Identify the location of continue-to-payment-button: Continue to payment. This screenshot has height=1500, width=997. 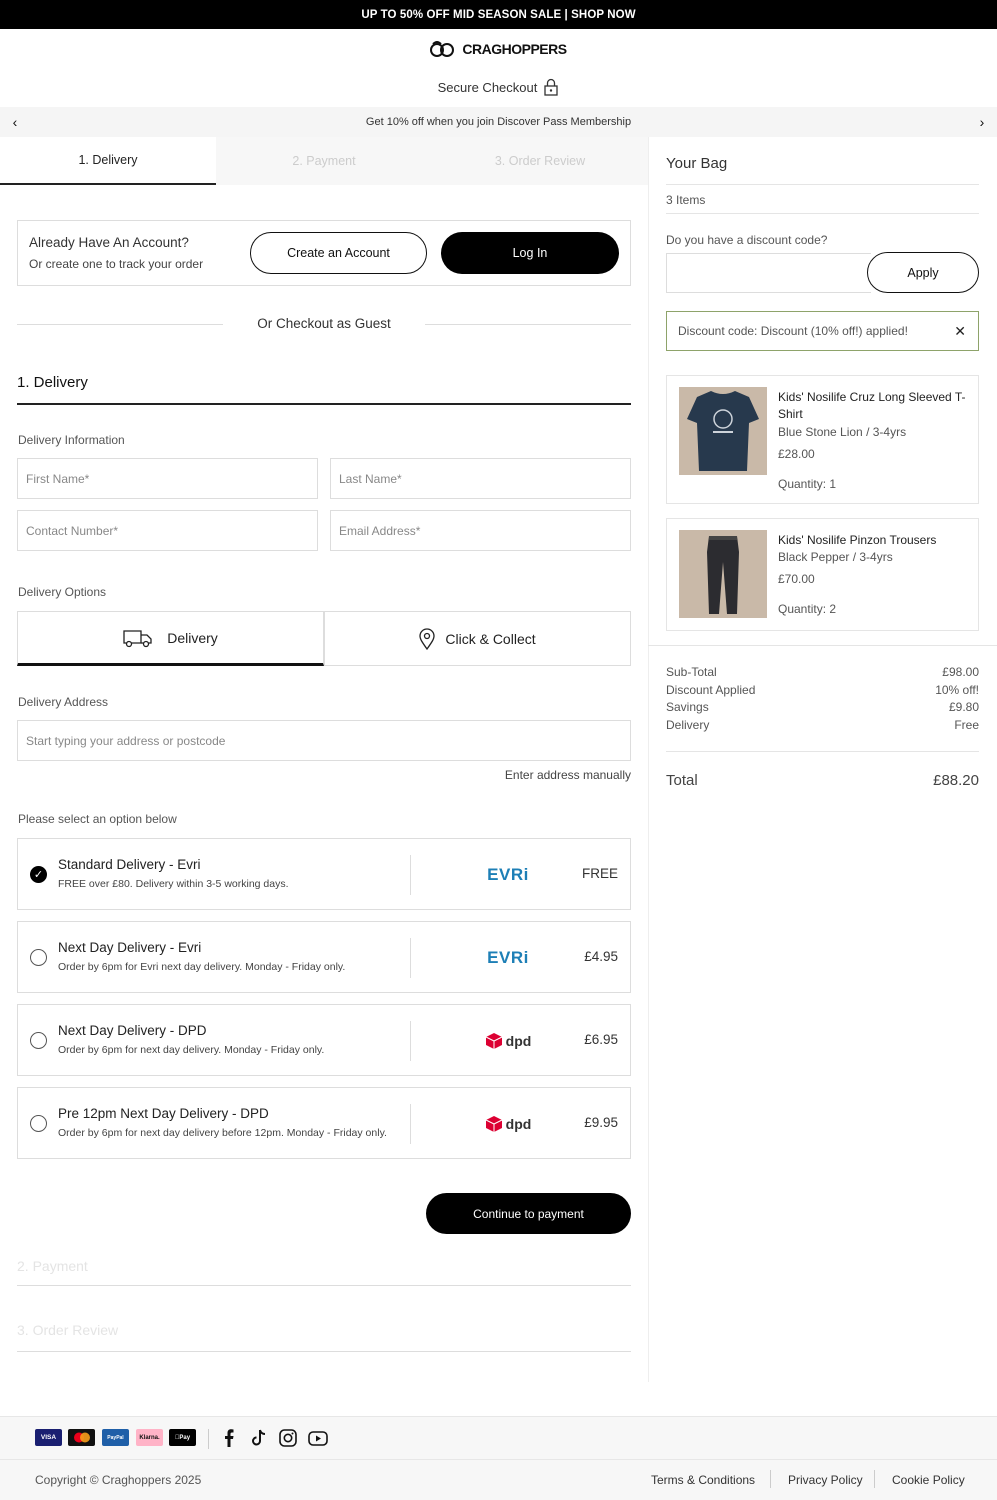
(528, 1213).